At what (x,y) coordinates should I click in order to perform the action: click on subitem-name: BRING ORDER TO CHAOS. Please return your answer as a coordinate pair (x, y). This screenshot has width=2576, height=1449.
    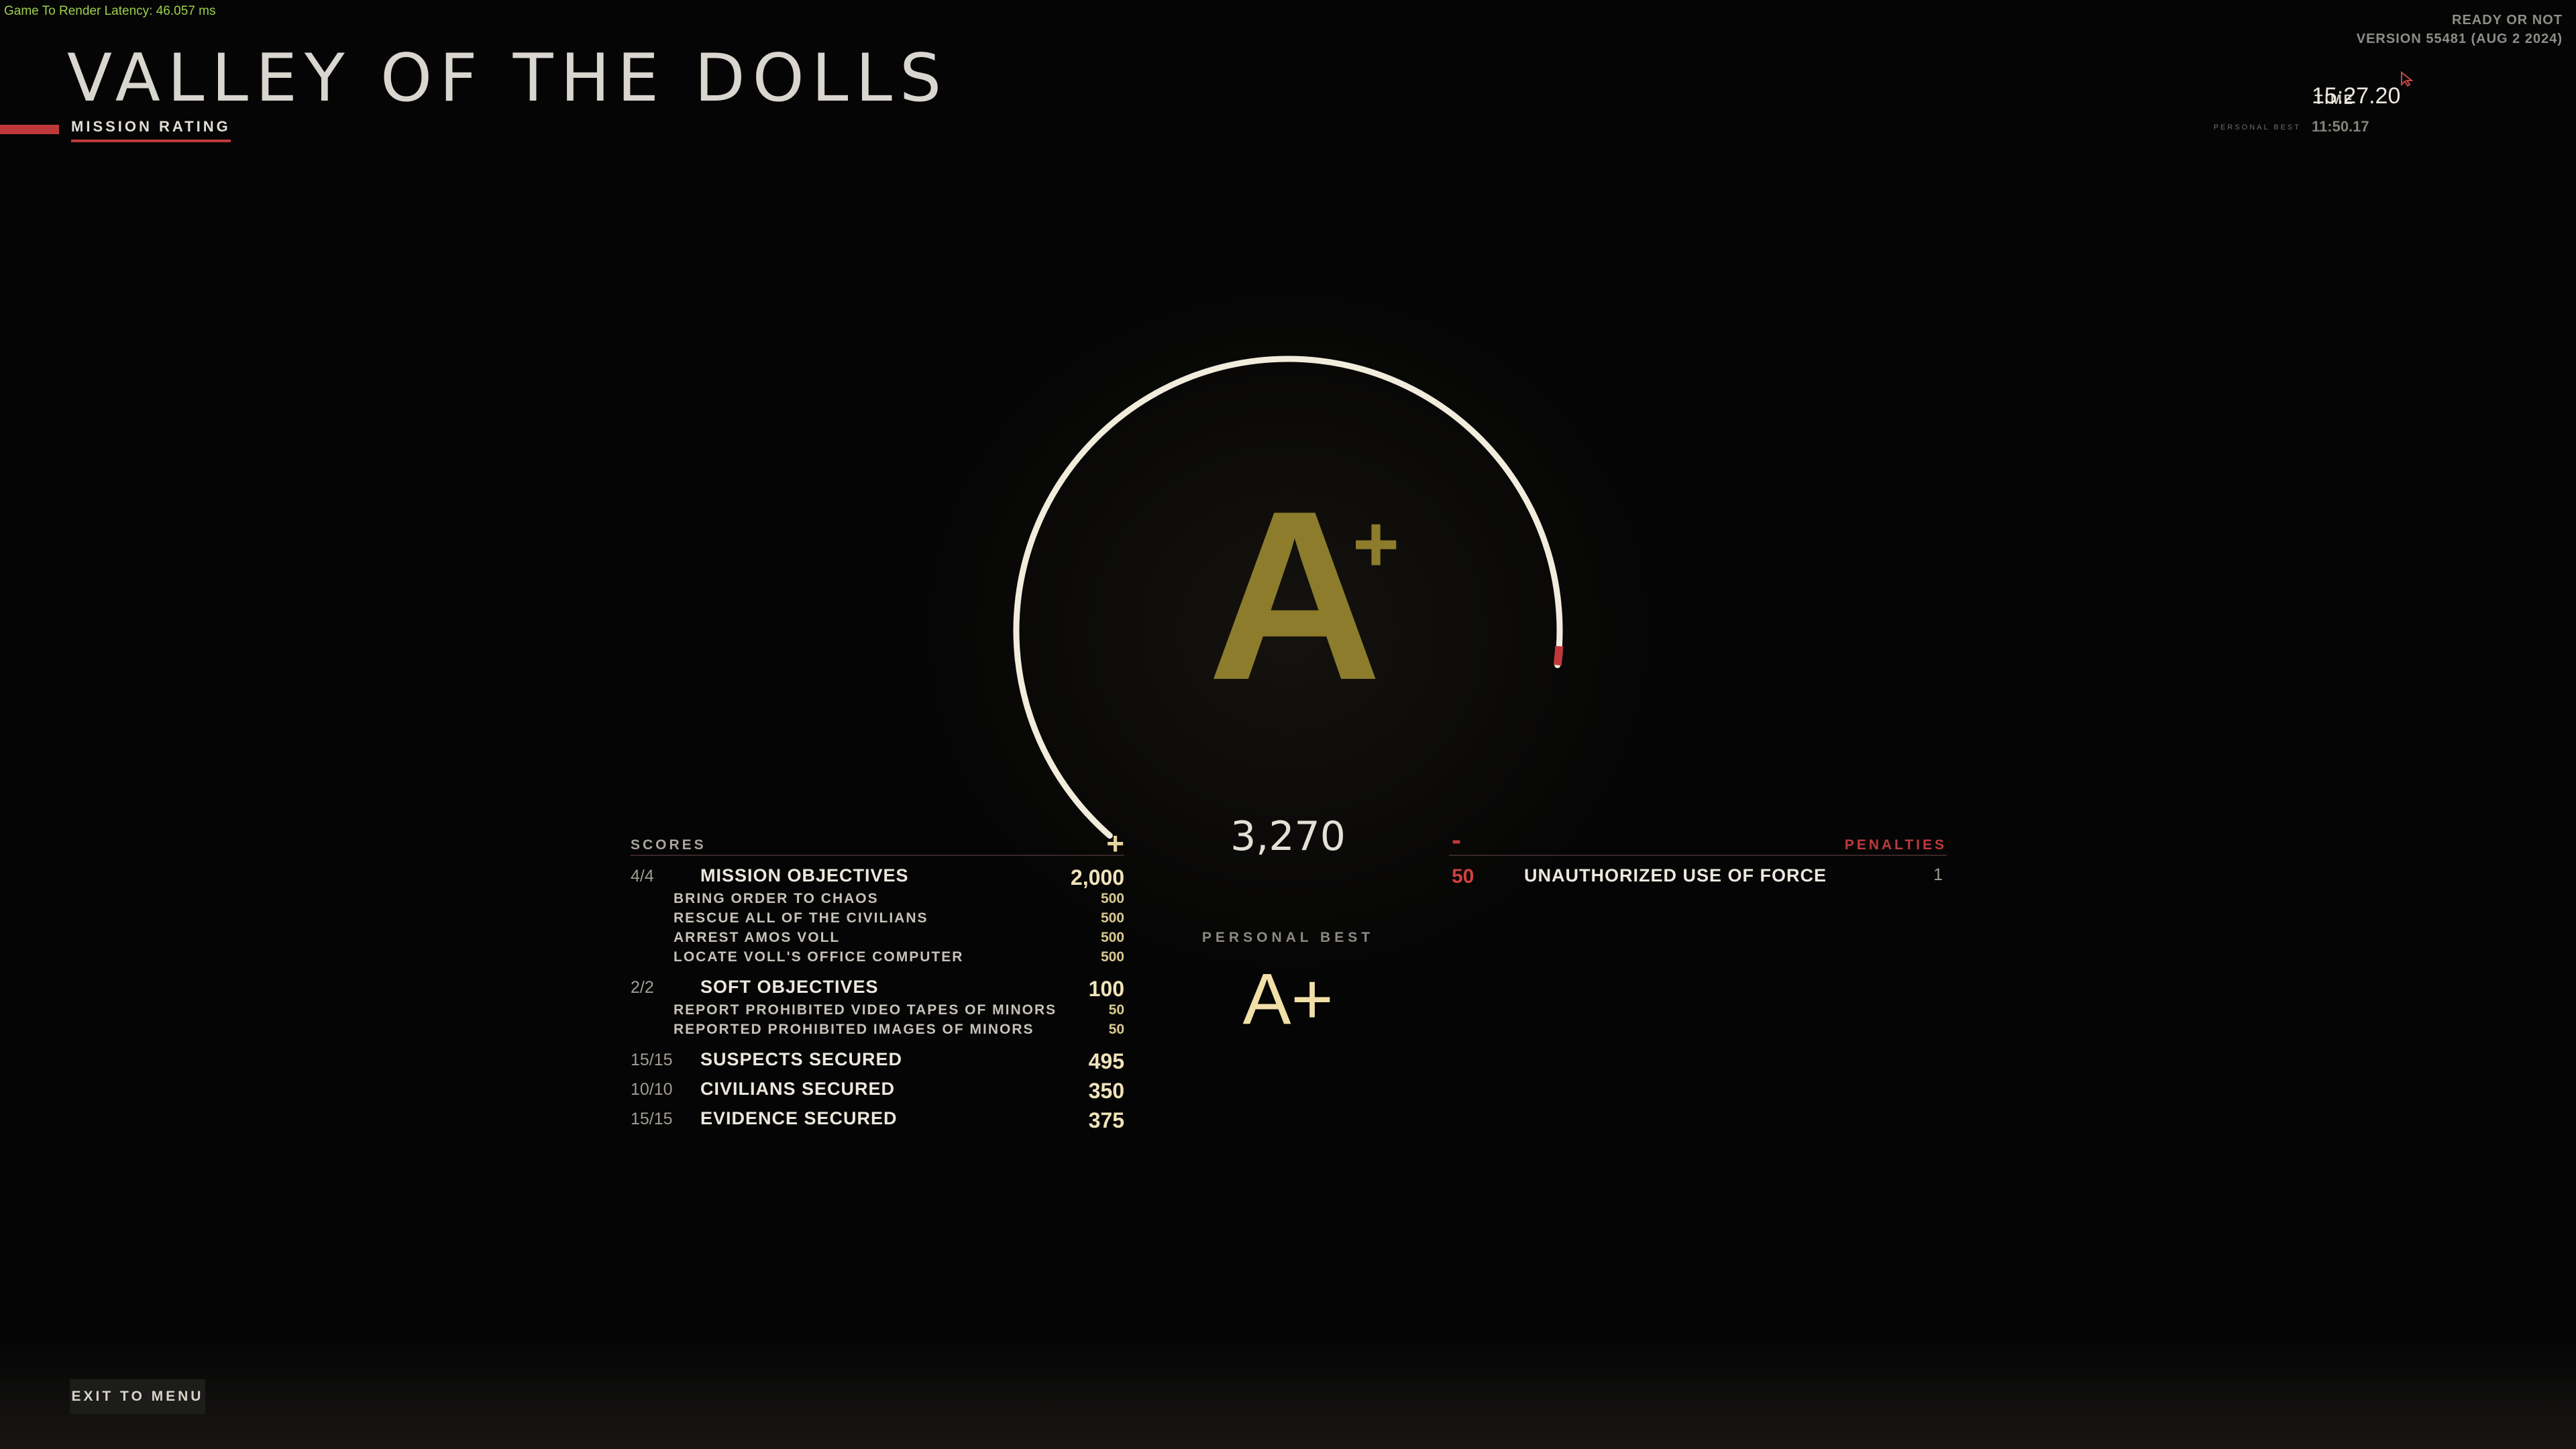
    Looking at the image, I should click on (776, 898).